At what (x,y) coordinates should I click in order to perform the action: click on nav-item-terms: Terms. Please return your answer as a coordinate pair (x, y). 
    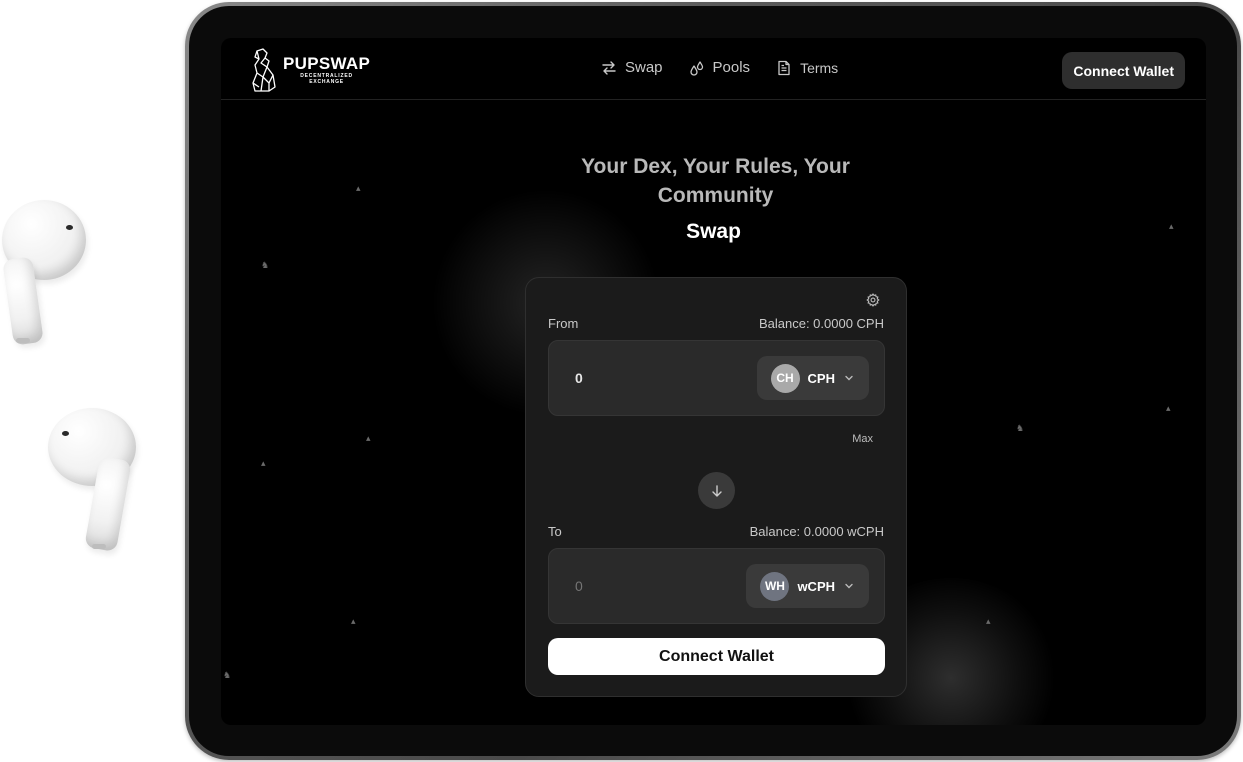
    Looking at the image, I should click on (807, 67).